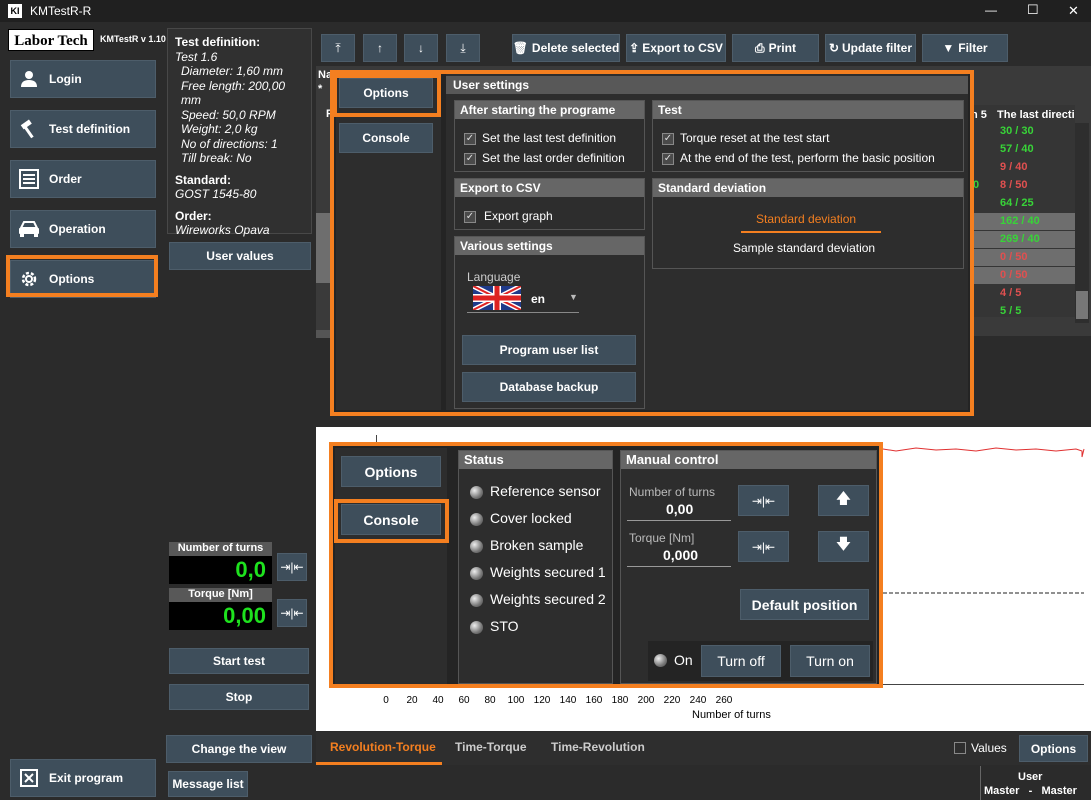 This screenshot has width=1091, height=800. I want to click on database-backup-button: Database backup, so click(549, 387).